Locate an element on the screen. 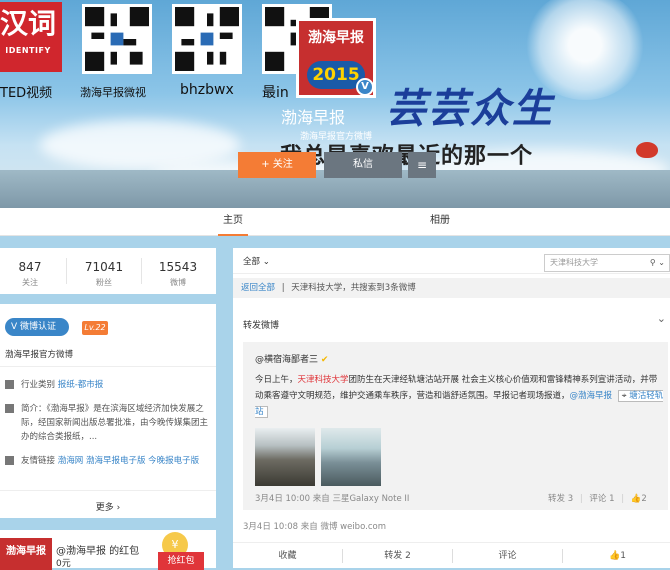 This screenshot has width=670, height=570. filter-dropdown: 全部 ⌄ is located at coordinates (256, 261).